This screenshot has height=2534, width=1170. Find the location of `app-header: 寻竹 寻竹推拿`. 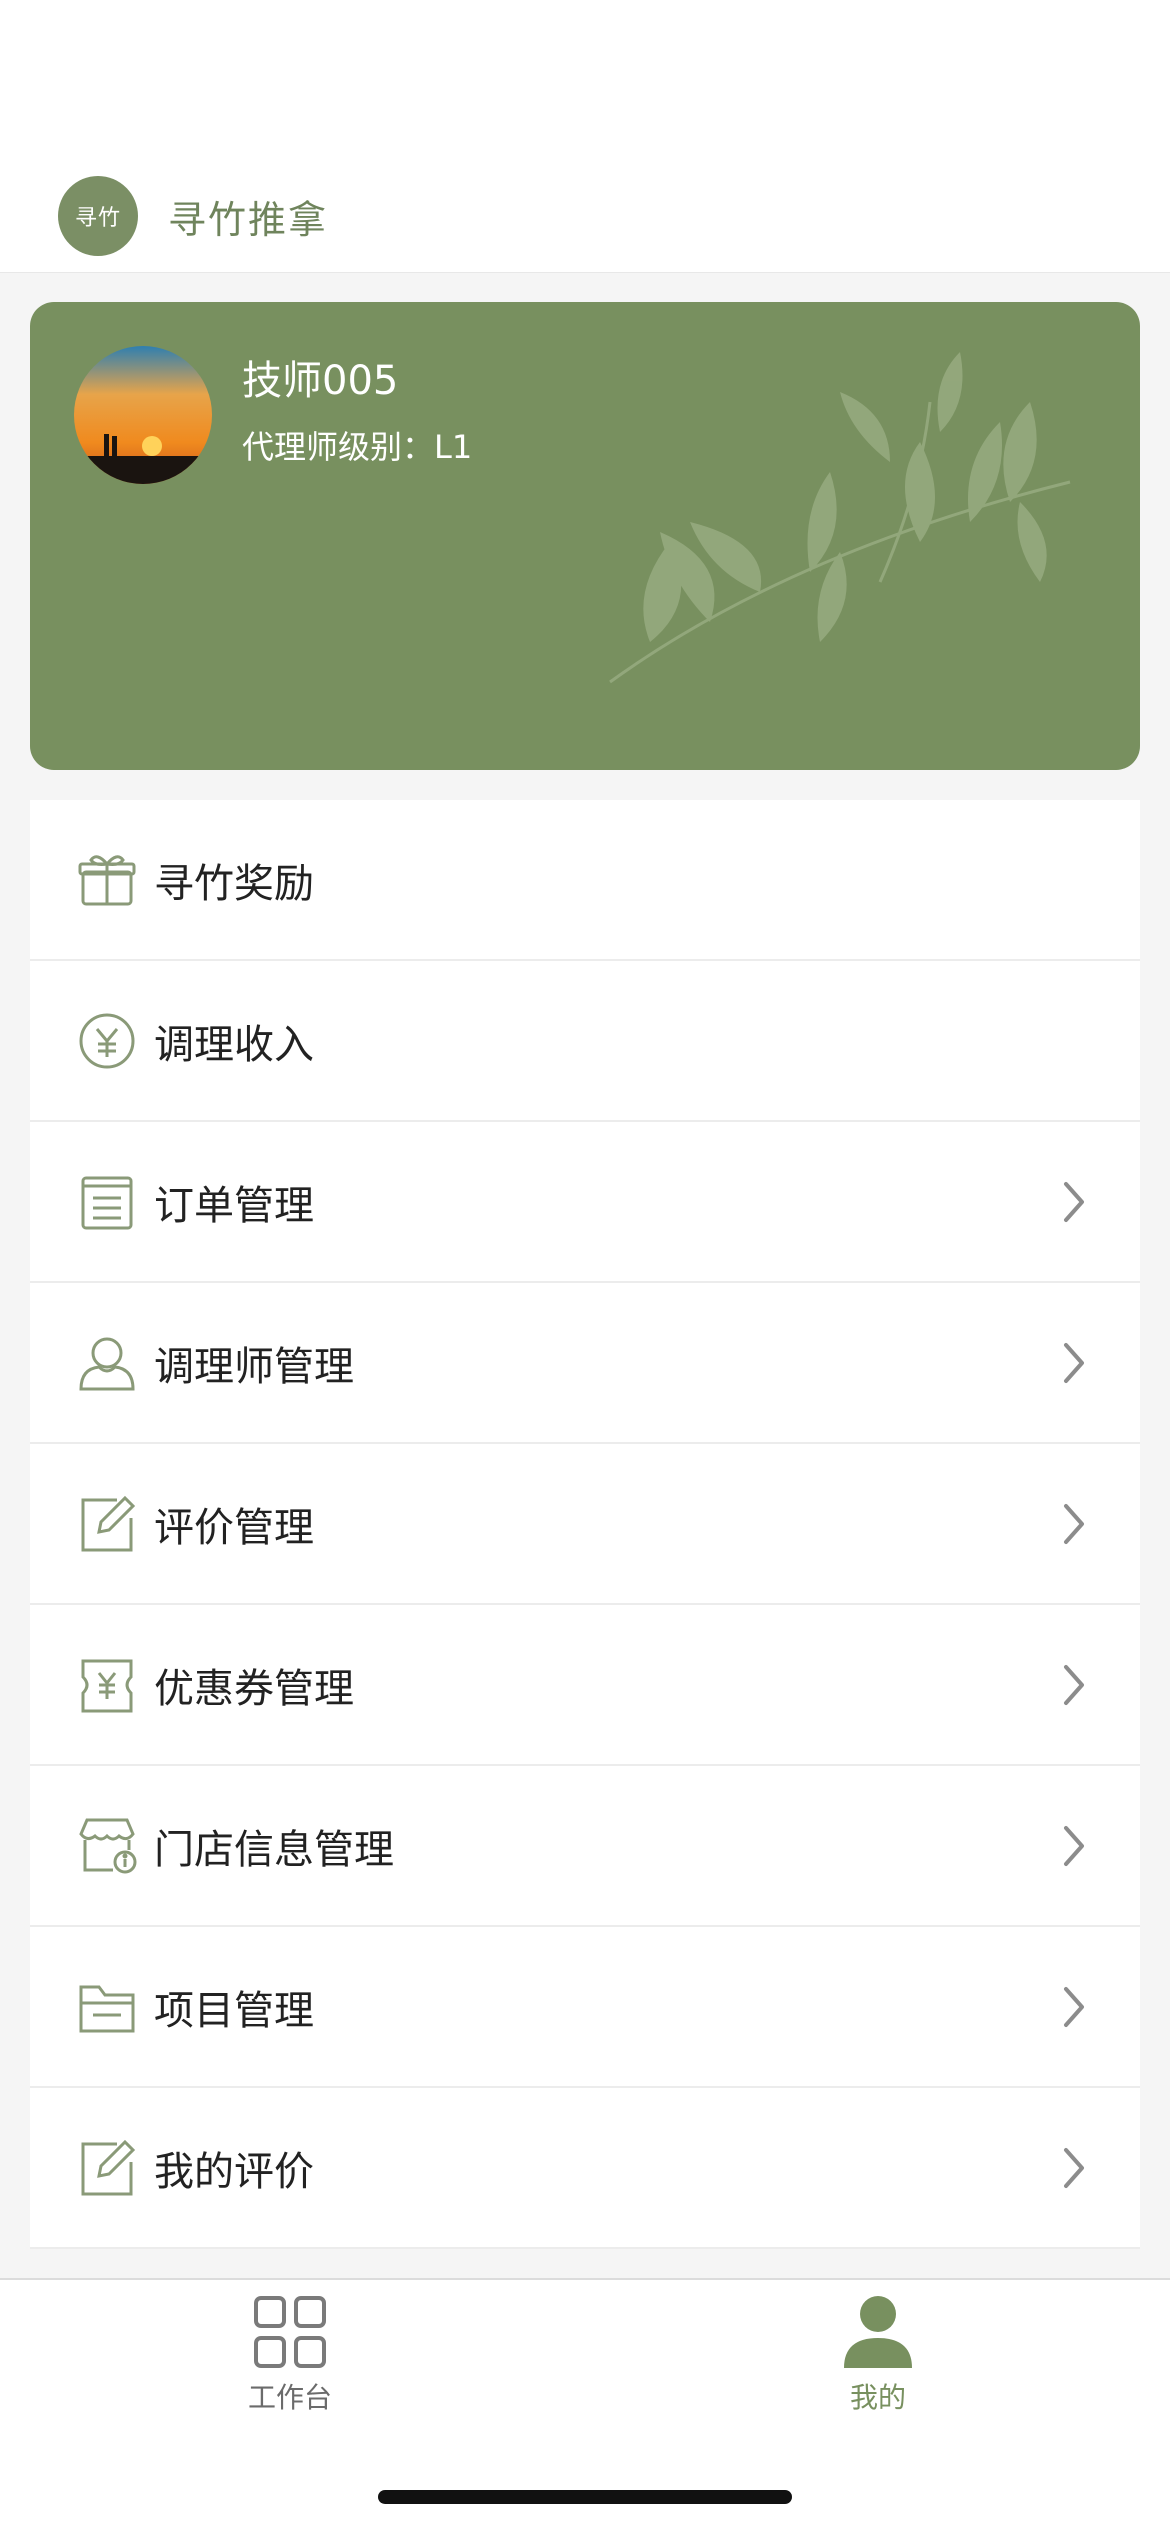

app-header: 寻竹 寻竹推拿 is located at coordinates (585, 216).